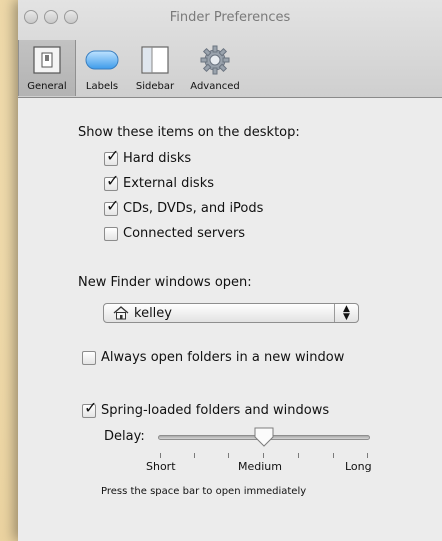  I want to click on hard-disks-checkbox: ✓, so click(111, 157).